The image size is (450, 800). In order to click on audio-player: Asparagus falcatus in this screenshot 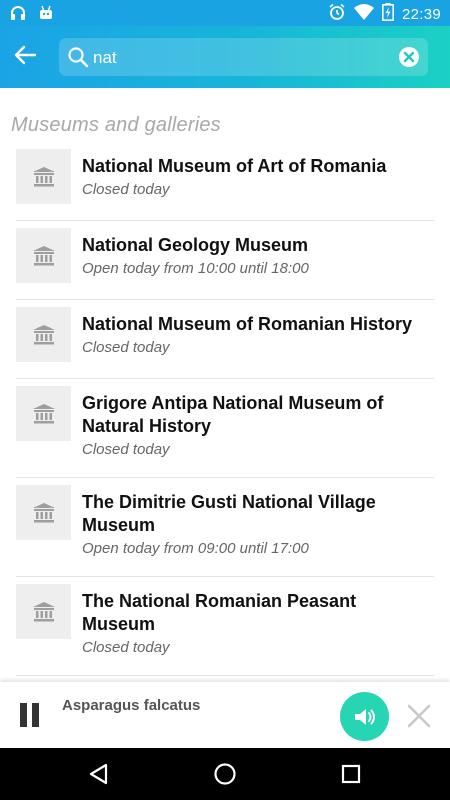, I will do `click(225, 715)`.